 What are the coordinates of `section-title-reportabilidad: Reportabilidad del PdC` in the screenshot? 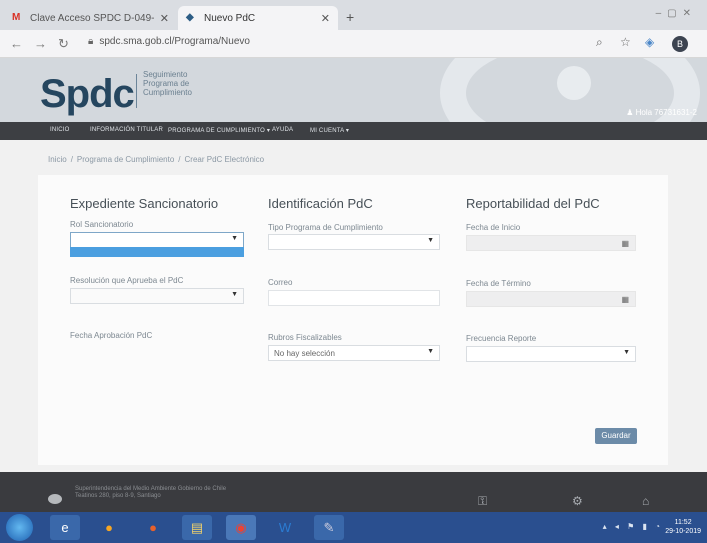 It's located at (533, 203).